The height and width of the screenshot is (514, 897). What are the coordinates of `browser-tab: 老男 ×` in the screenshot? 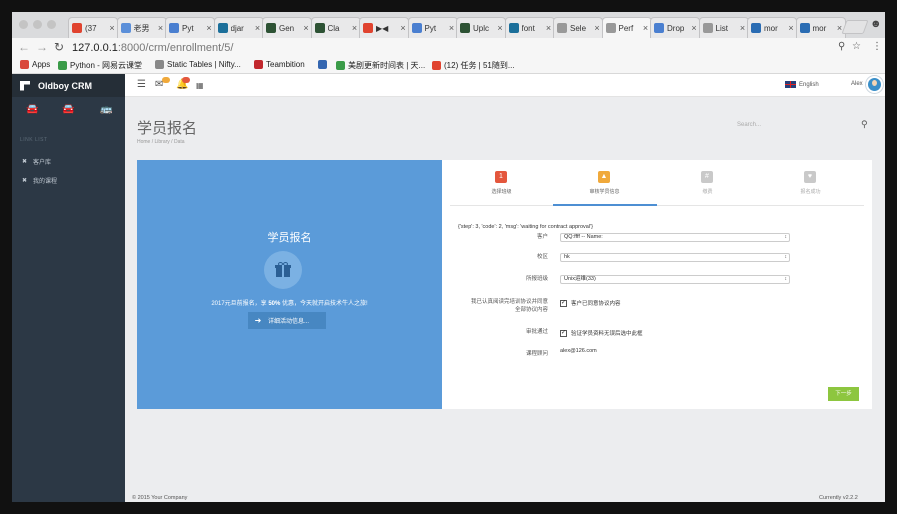 It's located at (141, 27).